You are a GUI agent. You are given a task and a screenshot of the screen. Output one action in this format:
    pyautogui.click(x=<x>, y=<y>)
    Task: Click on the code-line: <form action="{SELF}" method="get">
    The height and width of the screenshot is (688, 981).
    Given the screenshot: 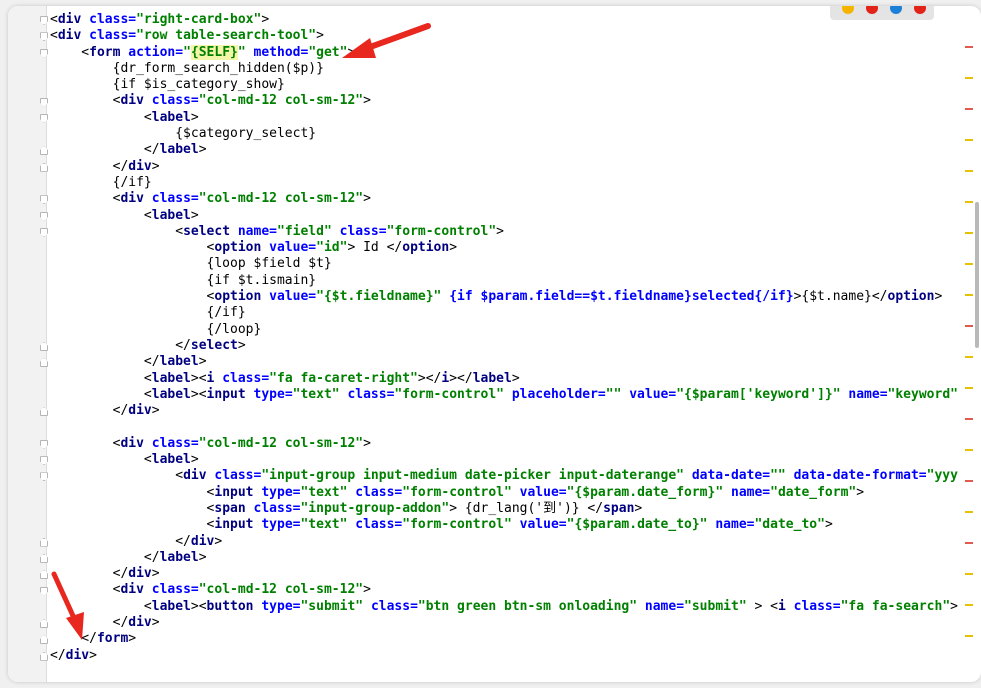 What is the action you would take?
    pyautogui.click(x=504, y=52)
    